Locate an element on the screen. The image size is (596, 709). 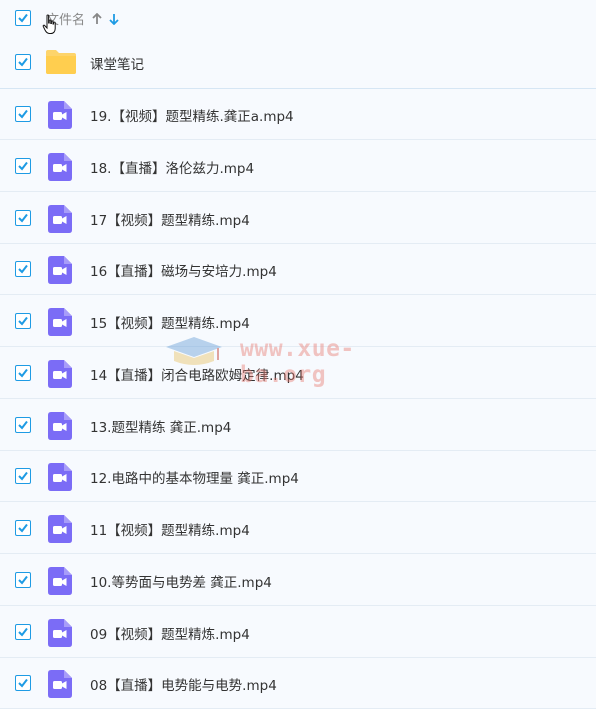
file-row: 14【直播】闭合电路欧姆定律.mp4 is located at coordinates (298, 373).